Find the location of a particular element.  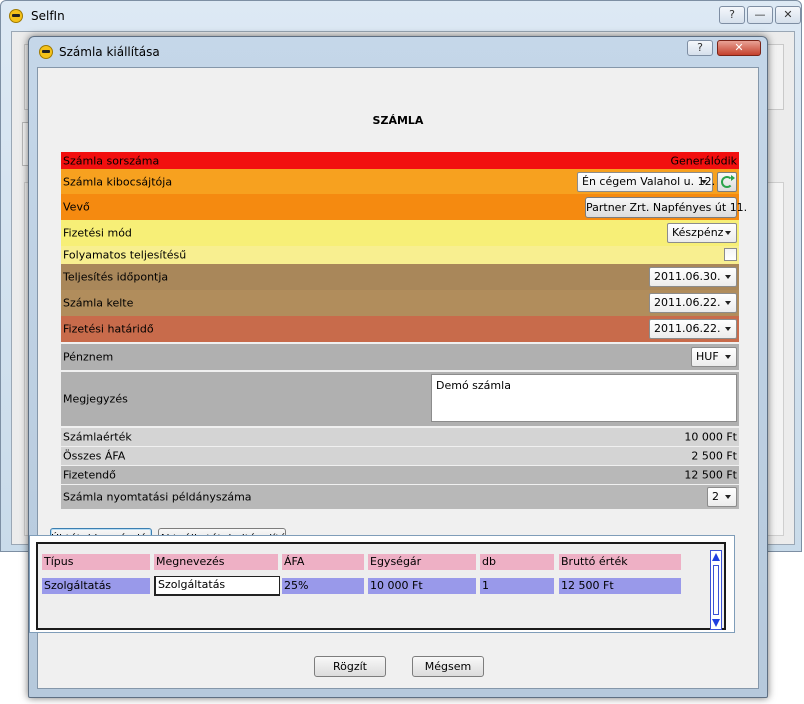

row-issue-date: Számla kelte 2011.06.22. is located at coordinates (400, 303).